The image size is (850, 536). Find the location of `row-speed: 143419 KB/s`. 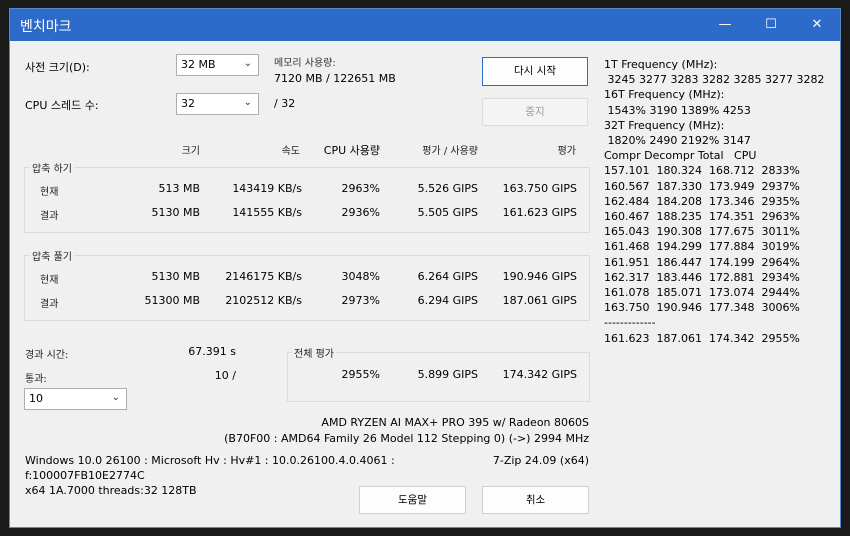

row-speed: 143419 KB/s is located at coordinates (267, 188).